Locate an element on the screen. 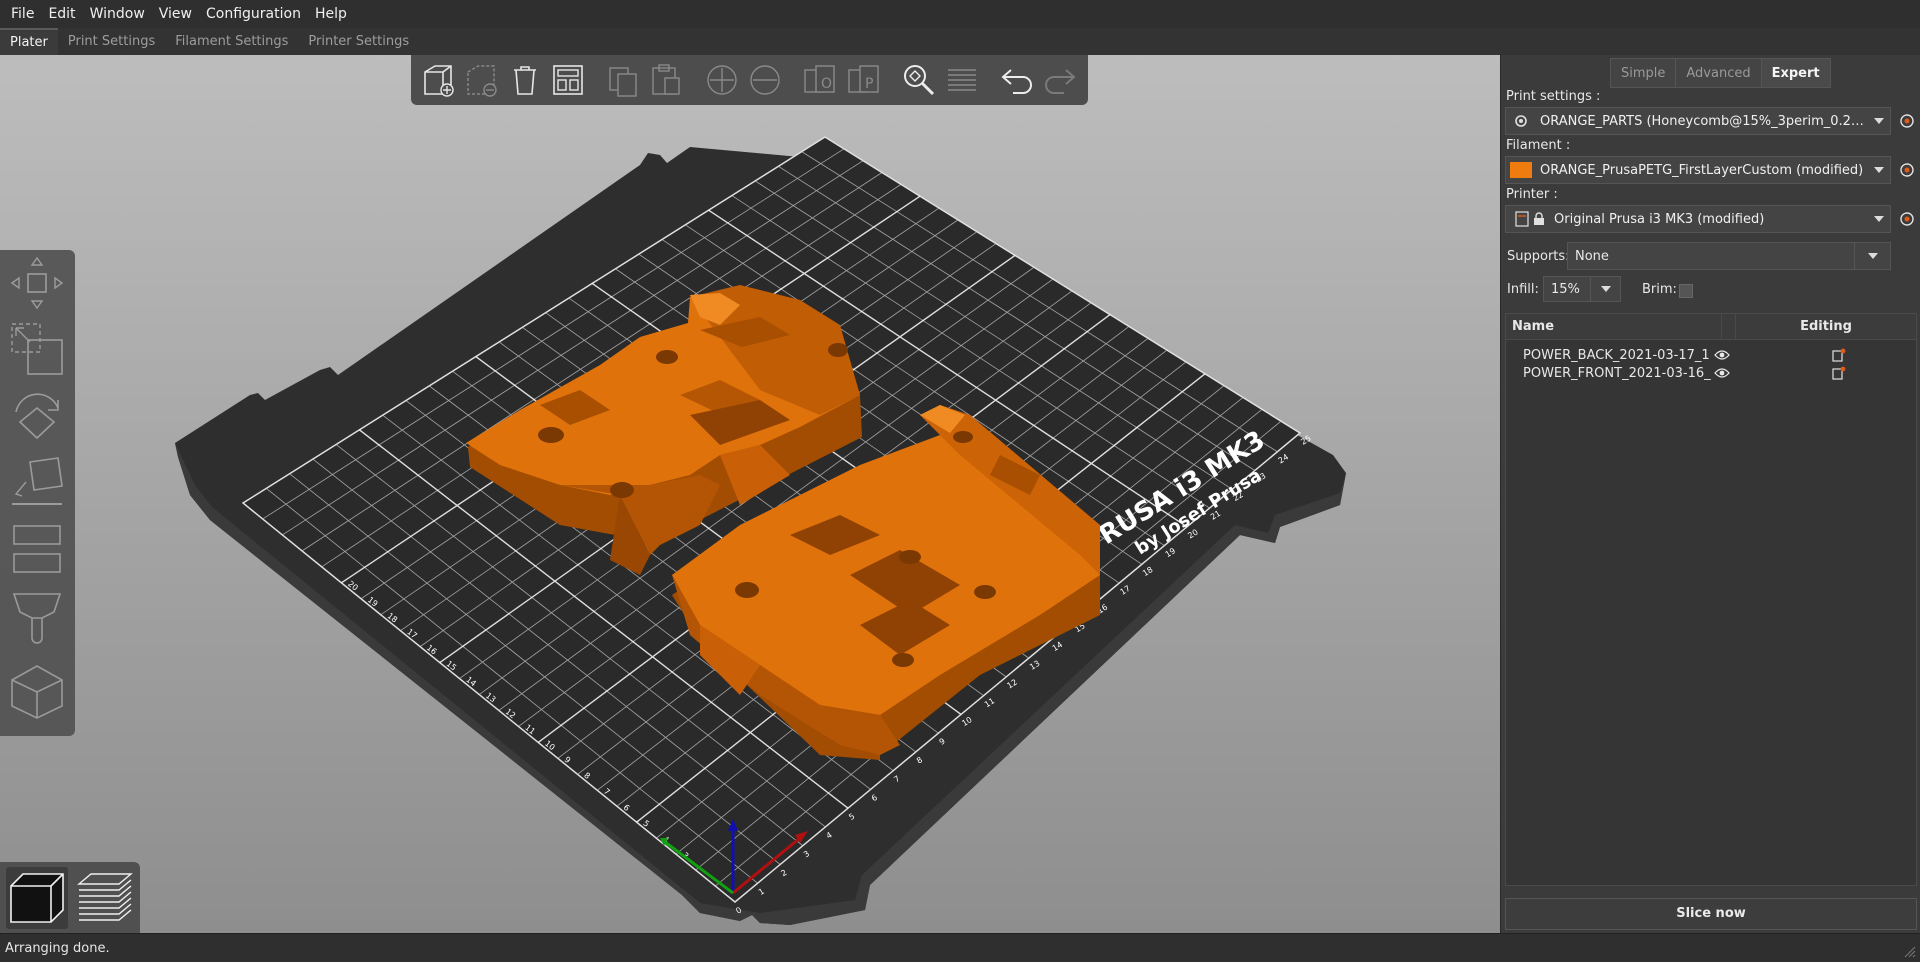  split-objects-button: O is located at coordinates (820, 80).